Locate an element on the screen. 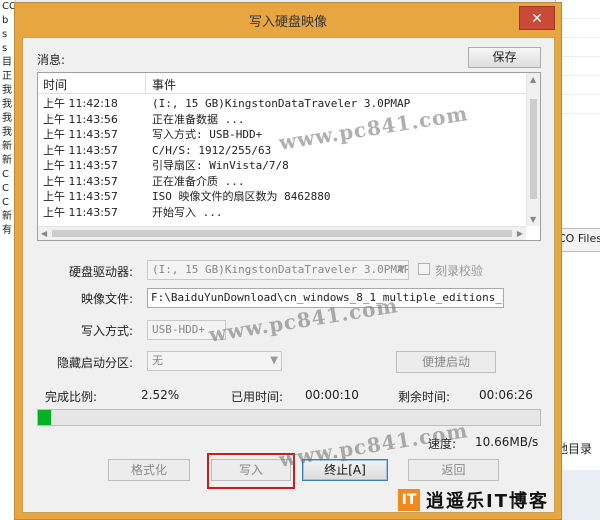  format-button: 格式化 is located at coordinates (149, 470).